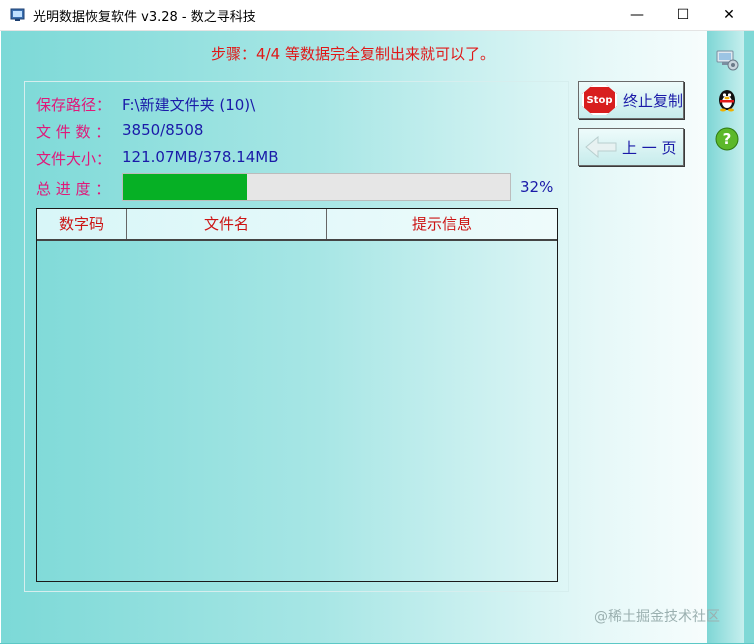  What do you see at coordinates (17, 14) in the screenshot?
I see `app-icon` at bounding box center [17, 14].